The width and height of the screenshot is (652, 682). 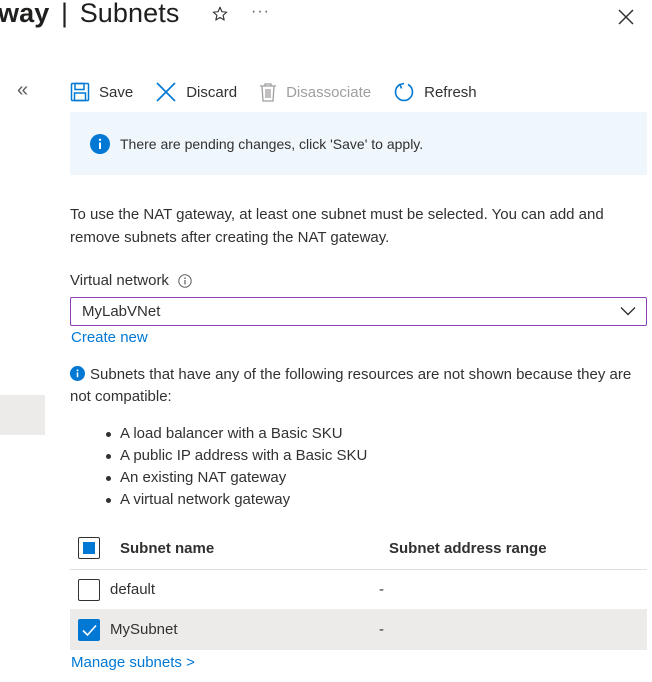 What do you see at coordinates (235, 478) in the screenshot?
I see `list-item: An existing NAT gateway` at bounding box center [235, 478].